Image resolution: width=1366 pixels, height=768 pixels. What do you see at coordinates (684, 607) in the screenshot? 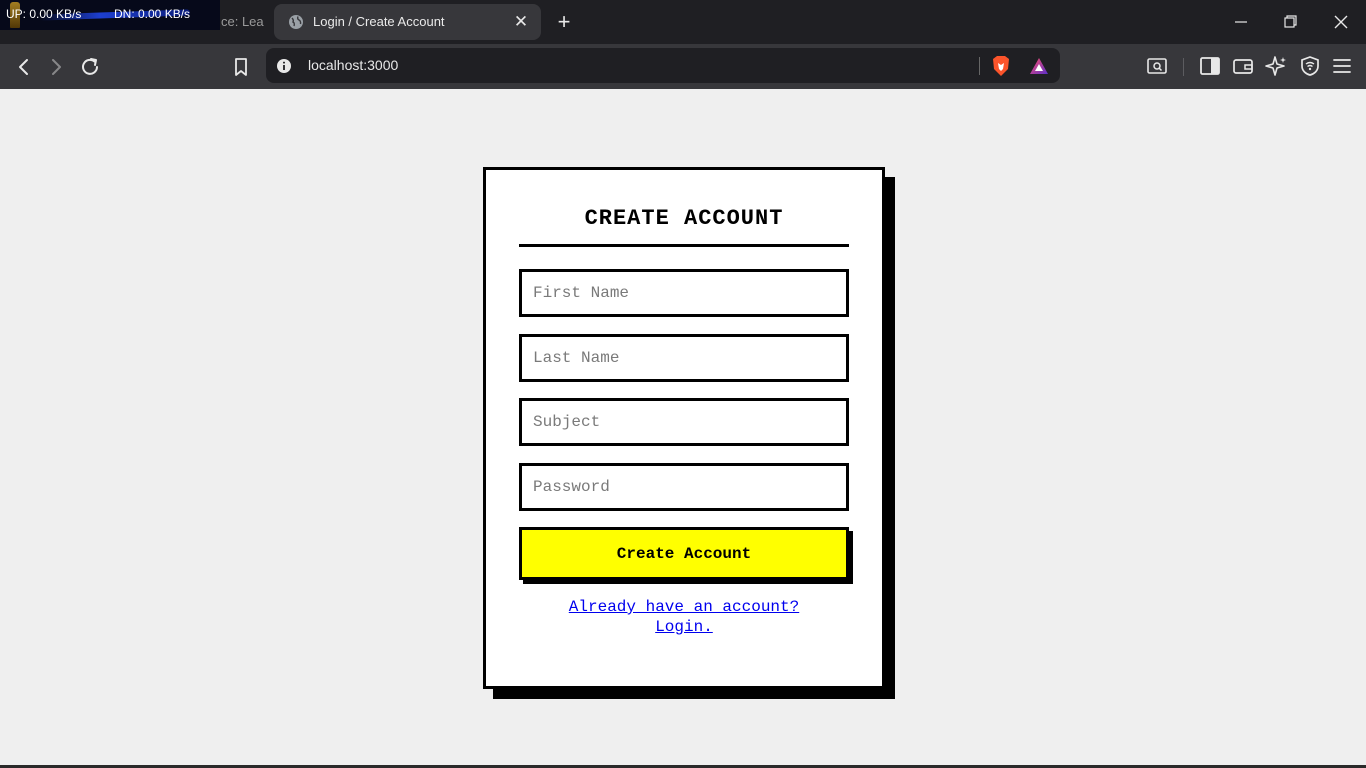
I see `login-link-line1: Already have an account?` at bounding box center [684, 607].